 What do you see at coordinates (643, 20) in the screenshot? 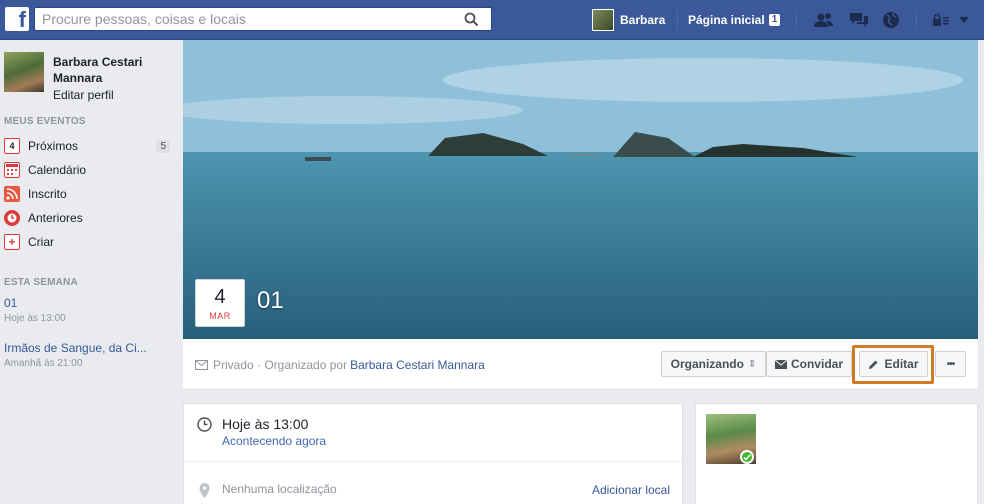
I see `profile-link-label: Barbara` at bounding box center [643, 20].